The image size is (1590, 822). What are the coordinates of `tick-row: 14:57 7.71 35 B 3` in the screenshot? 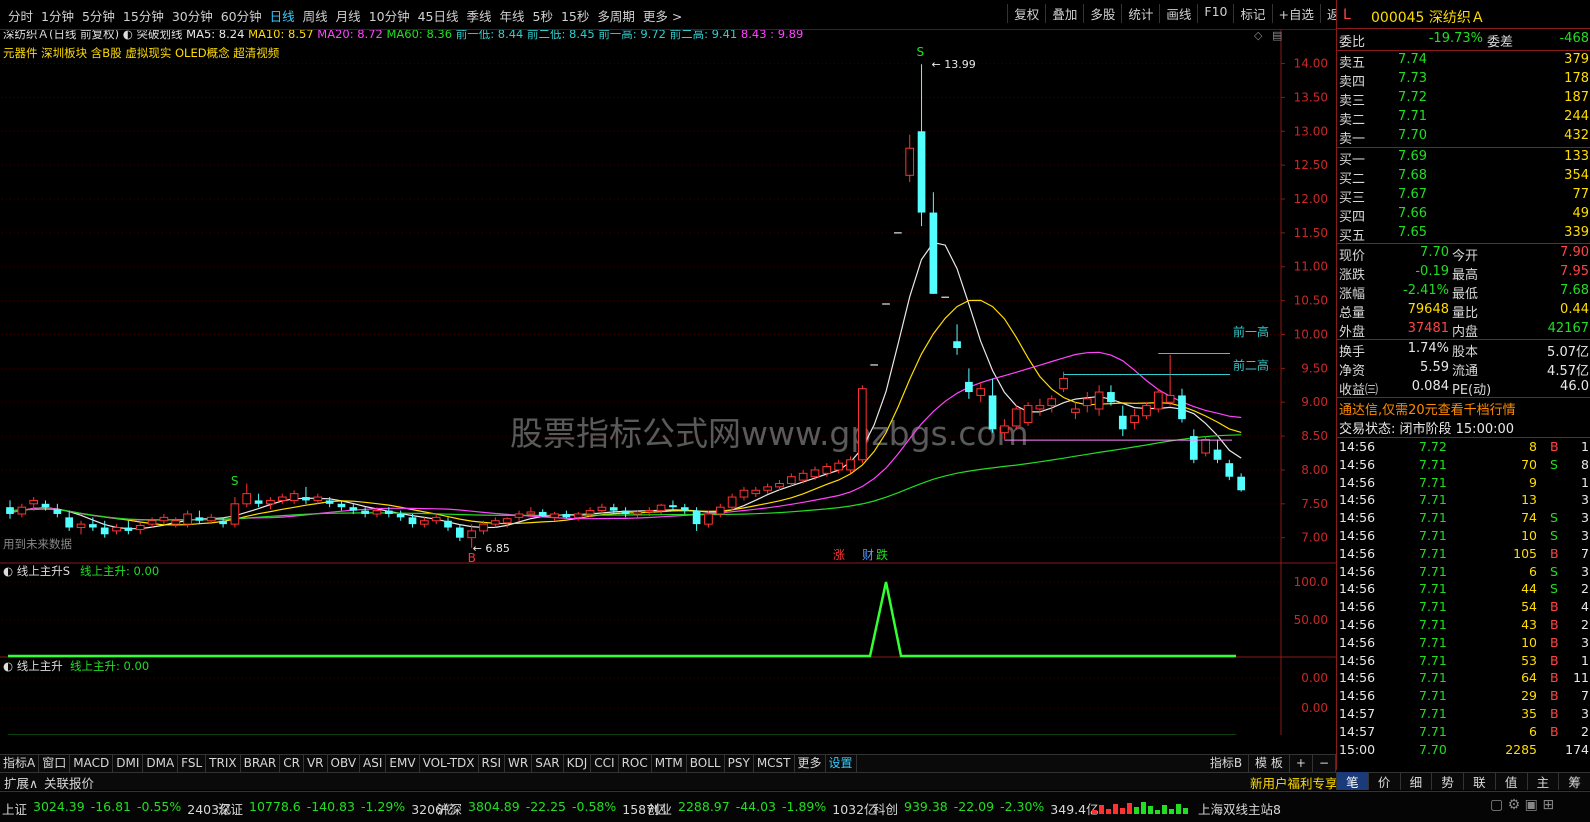 It's located at (1463, 715).